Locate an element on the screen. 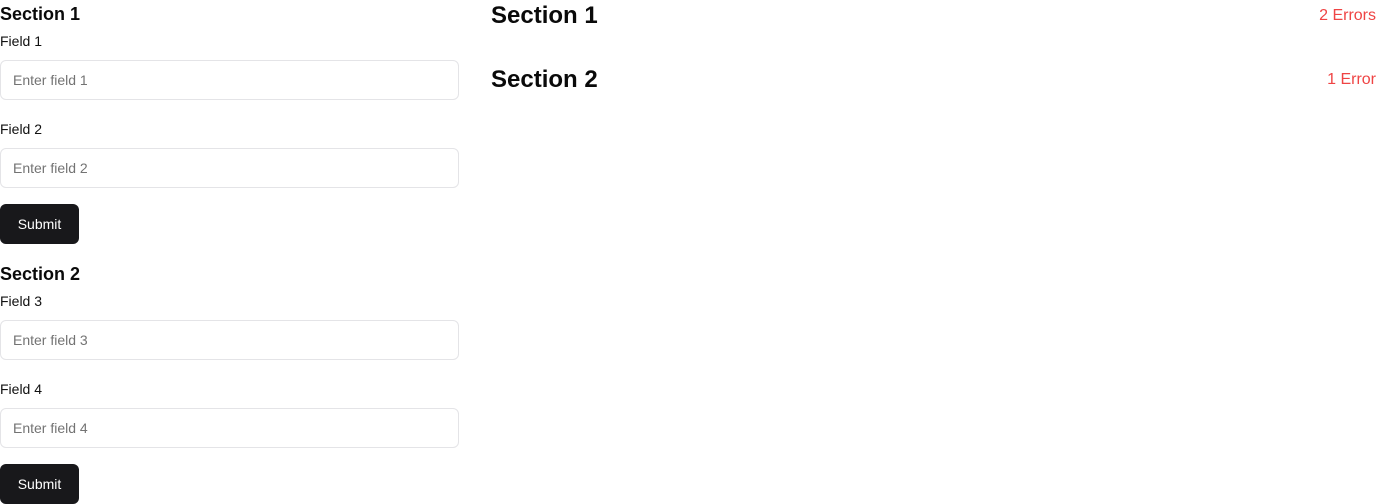 Image resolution: width=1376 pixels, height=504 pixels. field-2-input is located at coordinates (229, 168).